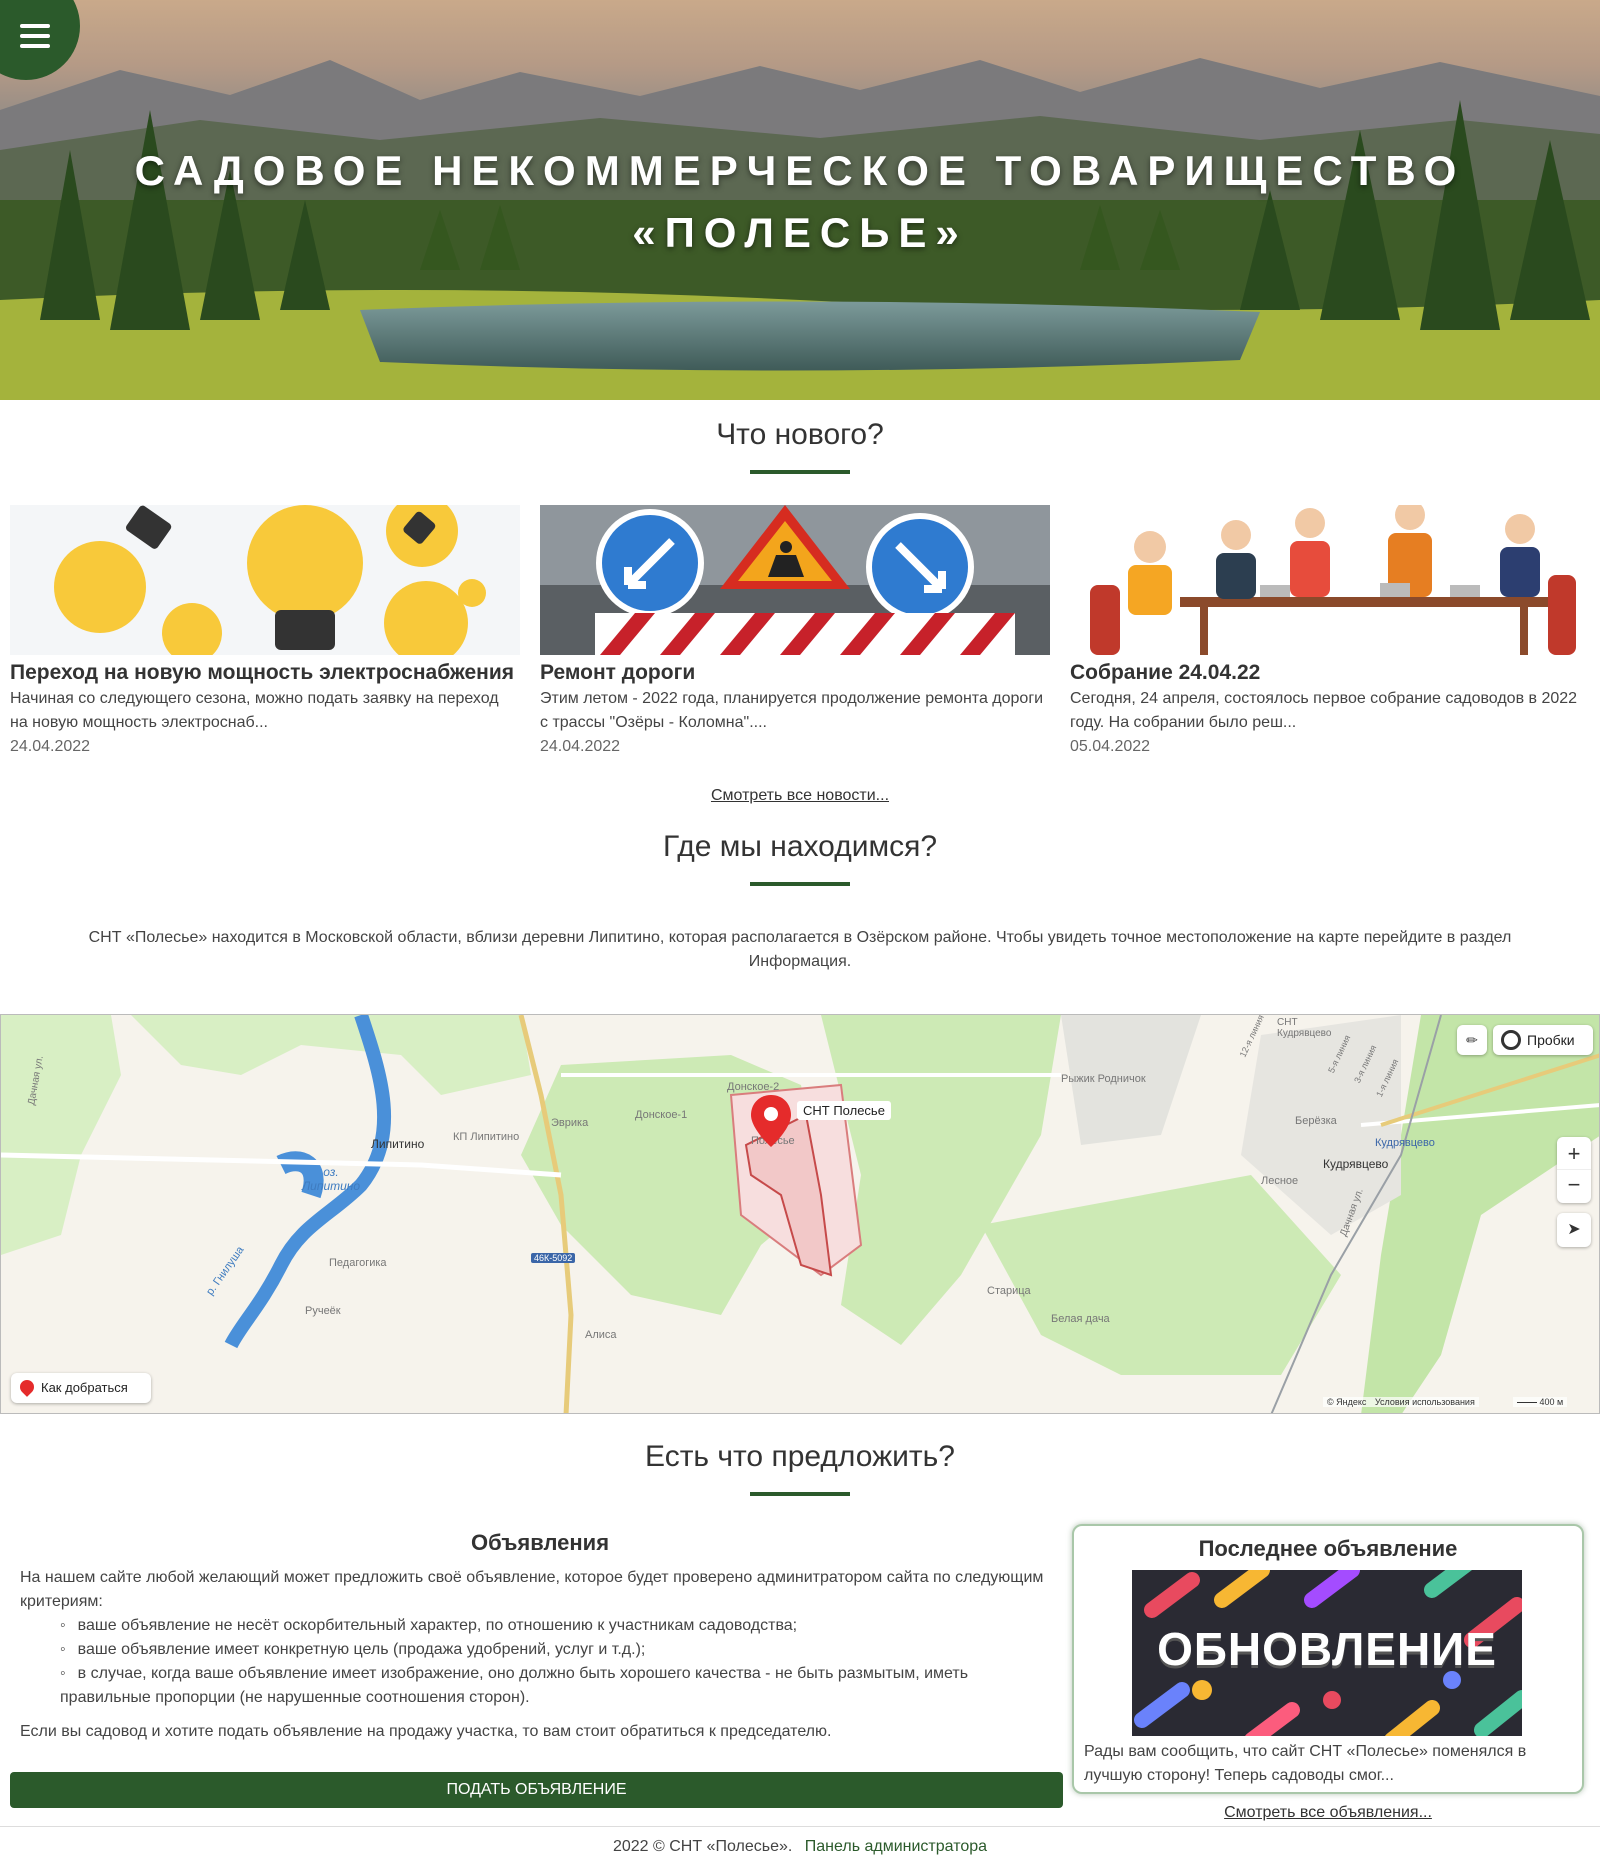 Image resolution: width=1600 pixels, height=1876 pixels. Describe the element at coordinates (486, 1137) in the screenshot. I see `map-label: КП Липитино` at that location.